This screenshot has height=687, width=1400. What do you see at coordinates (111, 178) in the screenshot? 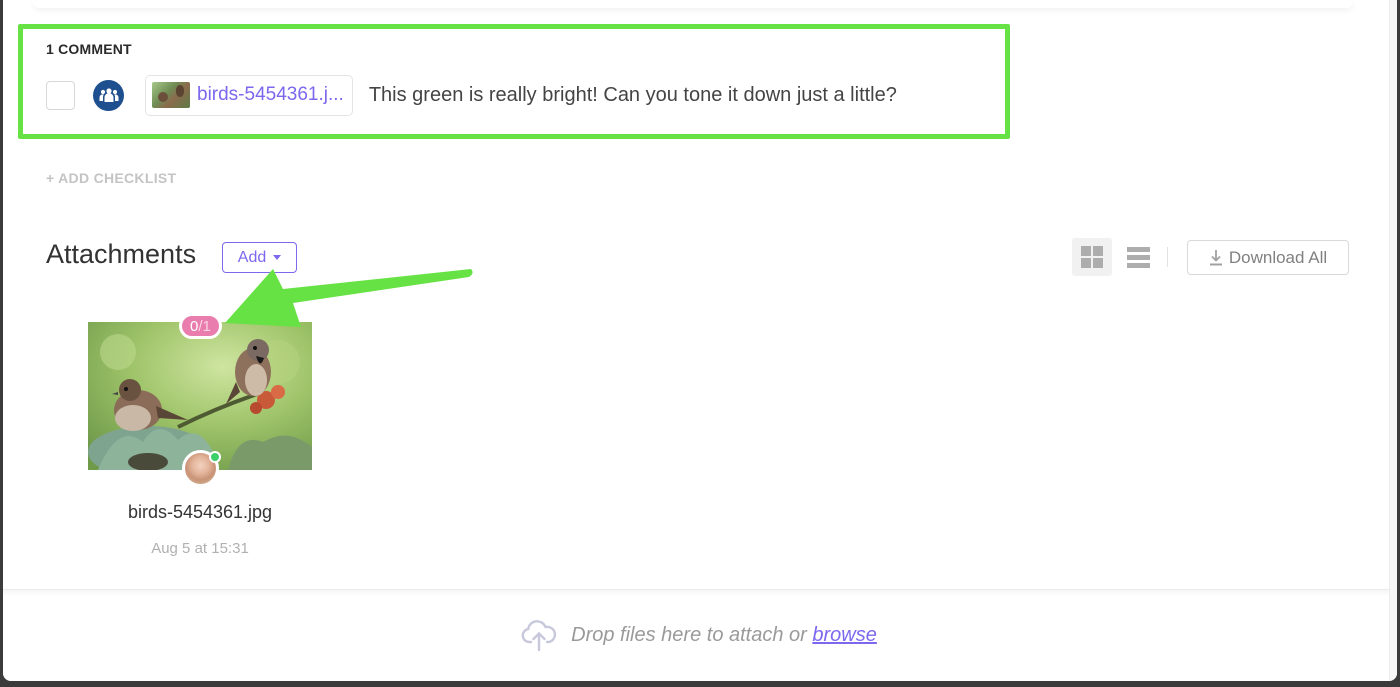
I see `add-checklist-button: + ADD CHECKLIST` at bounding box center [111, 178].